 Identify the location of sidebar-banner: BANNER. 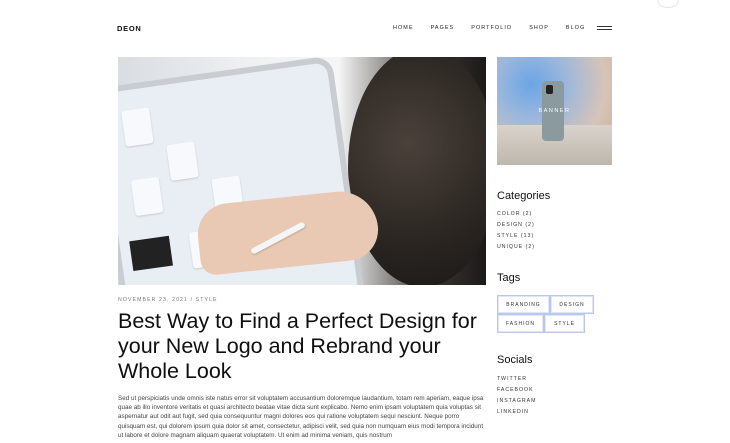
(554, 111).